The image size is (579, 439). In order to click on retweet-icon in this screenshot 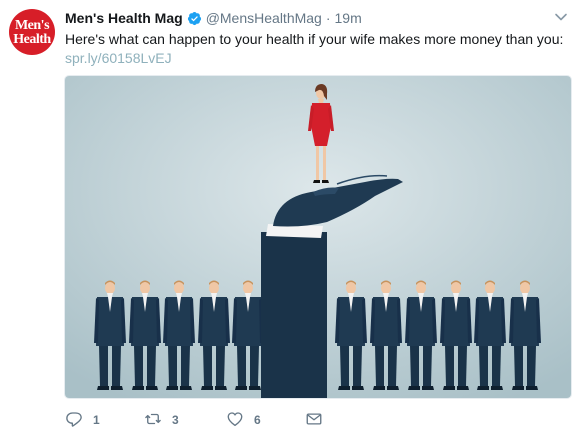, I will do `click(153, 420)`.